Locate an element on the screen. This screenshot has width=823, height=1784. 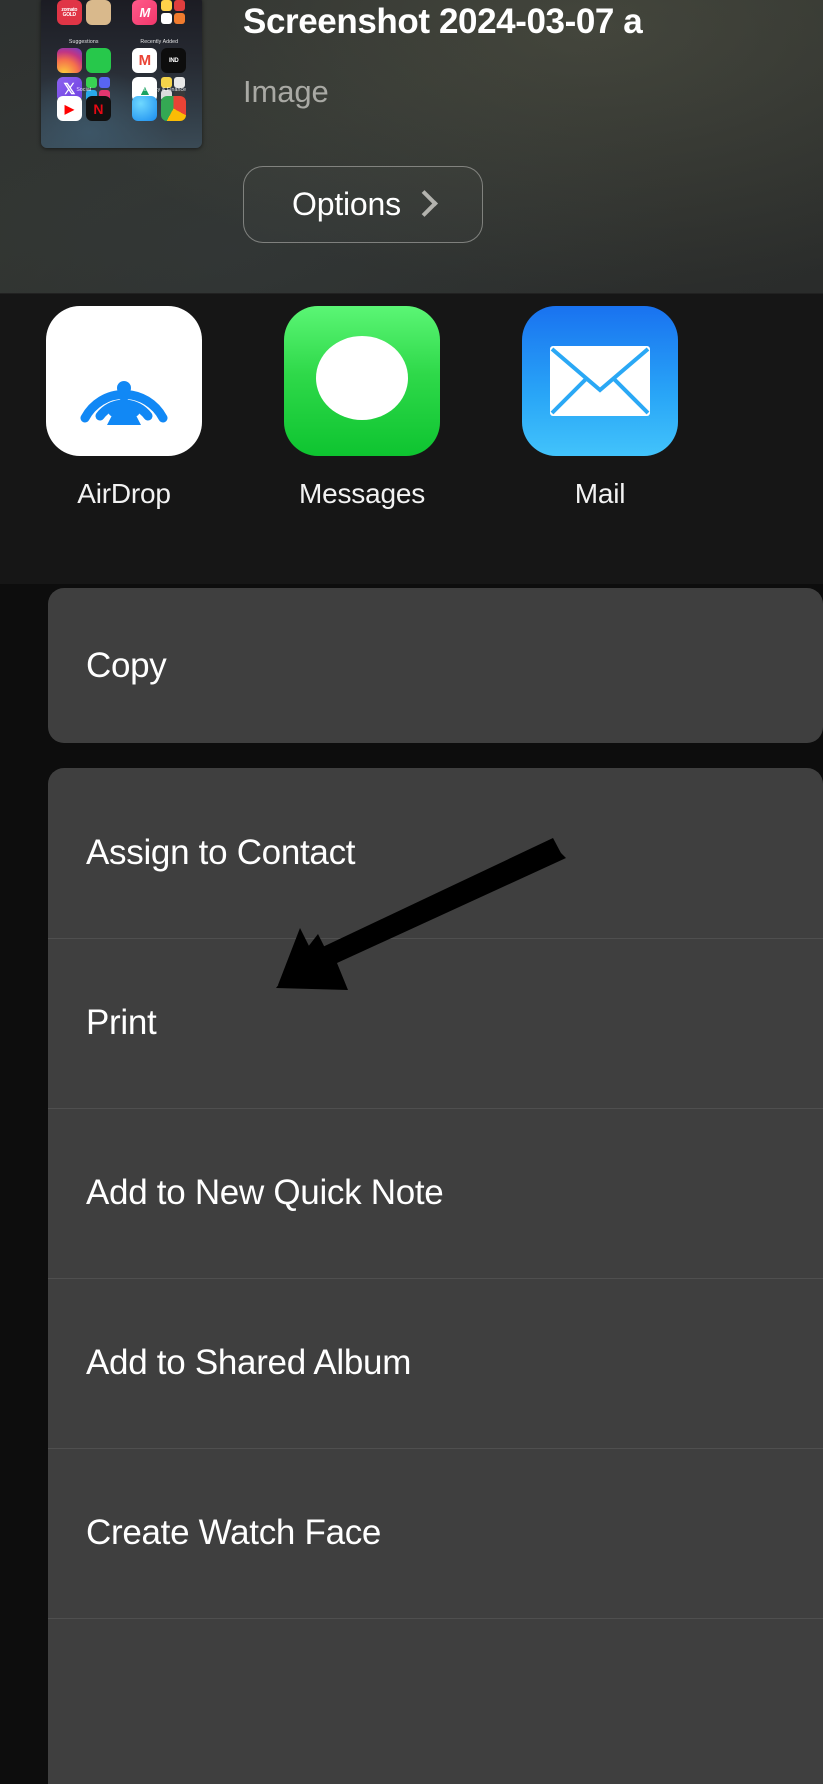
share-target-messages: Messages is located at coordinates (362, 408).